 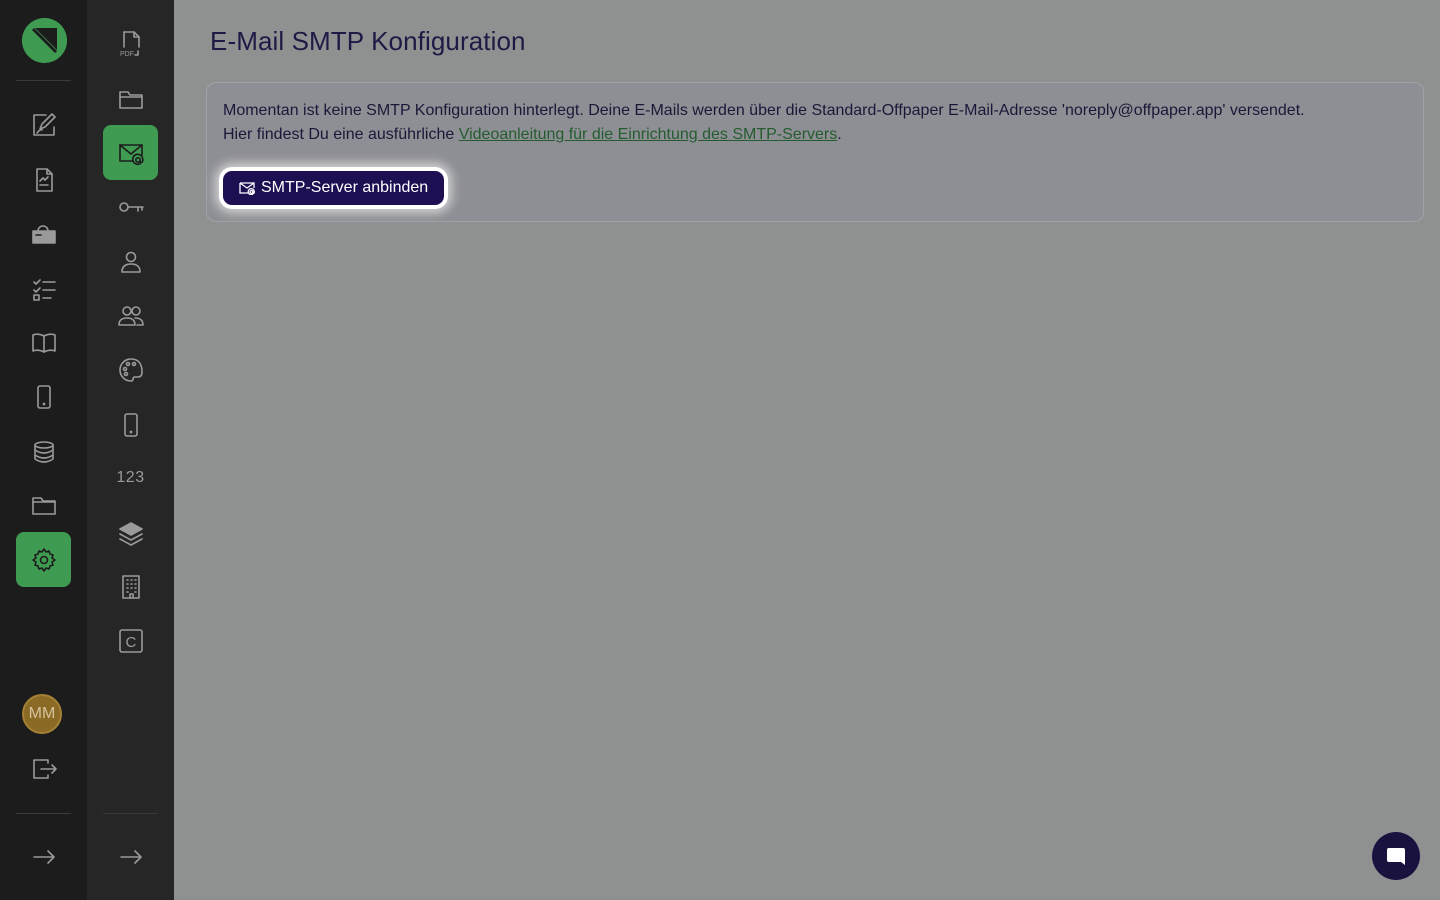 What do you see at coordinates (839, 134) in the screenshot?
I see `guide-suffix: .` at bounding box center [839, 134].